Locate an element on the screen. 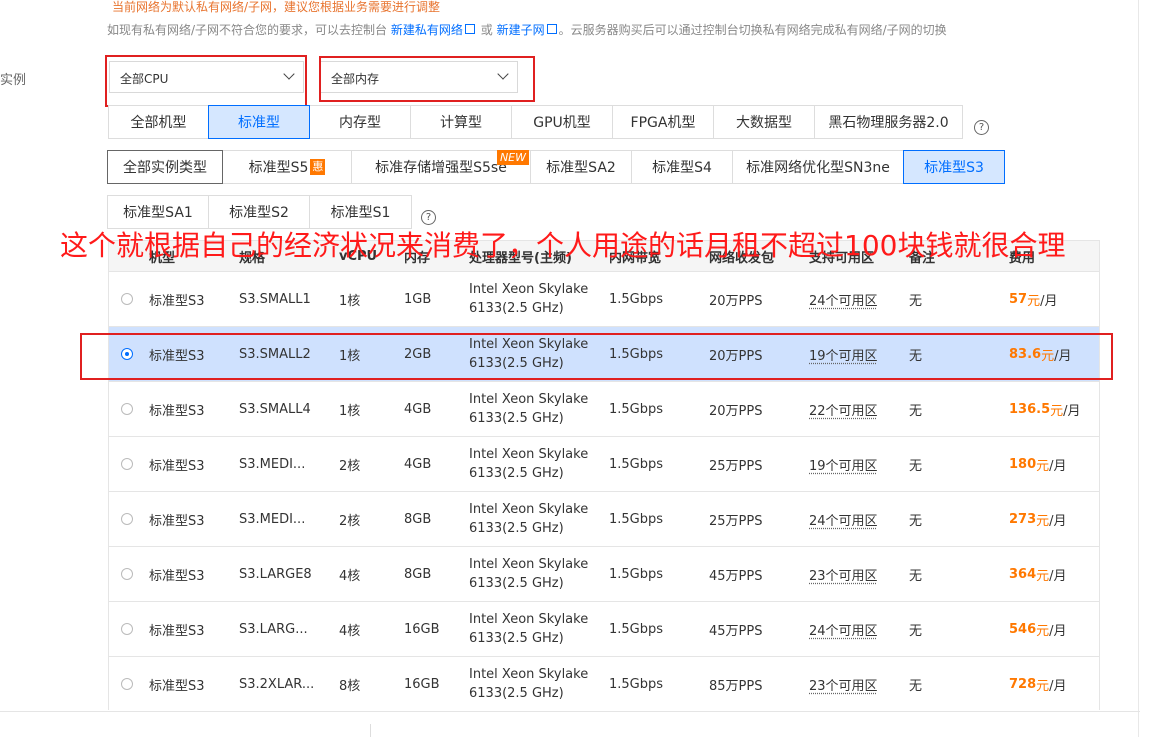  cpu-filter-select: 全部CPU is located at coordinates (206, 77).